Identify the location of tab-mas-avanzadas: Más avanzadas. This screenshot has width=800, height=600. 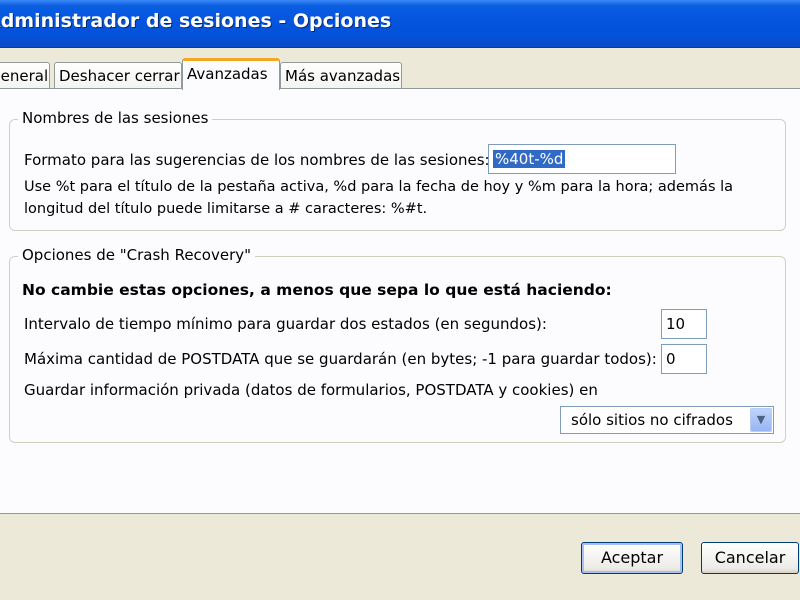
(341, 76).